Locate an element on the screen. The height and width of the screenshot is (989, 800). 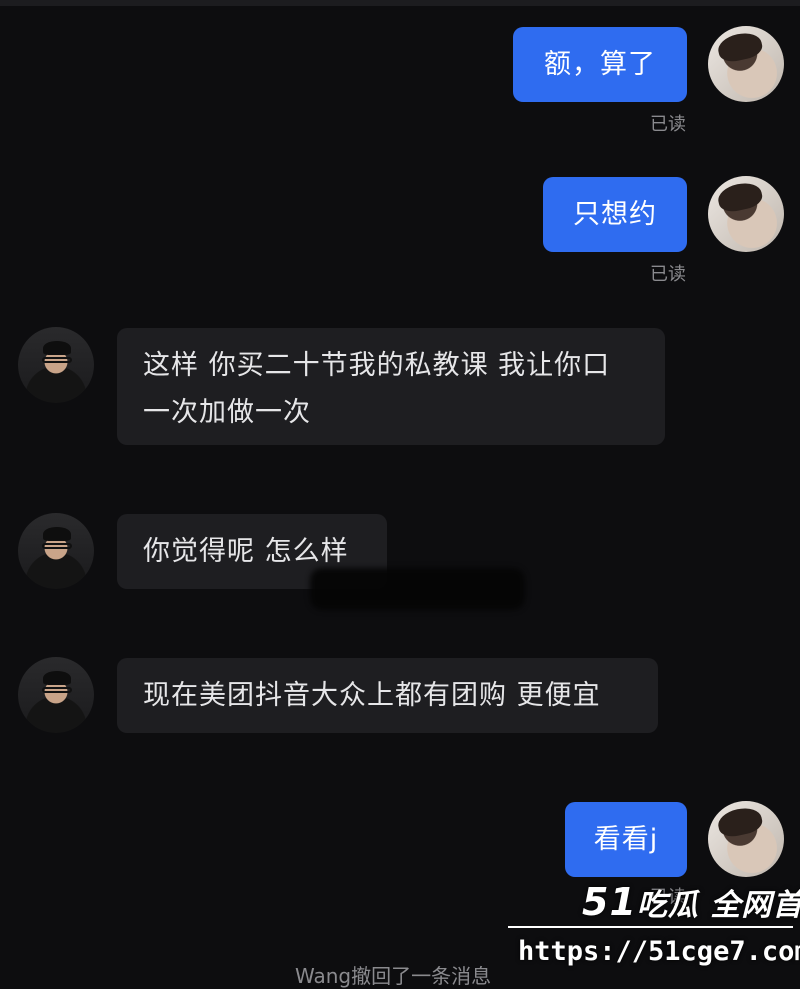
watermark-brand-text: 吃瓜 全网首发 is located at coordinates (718, 905).